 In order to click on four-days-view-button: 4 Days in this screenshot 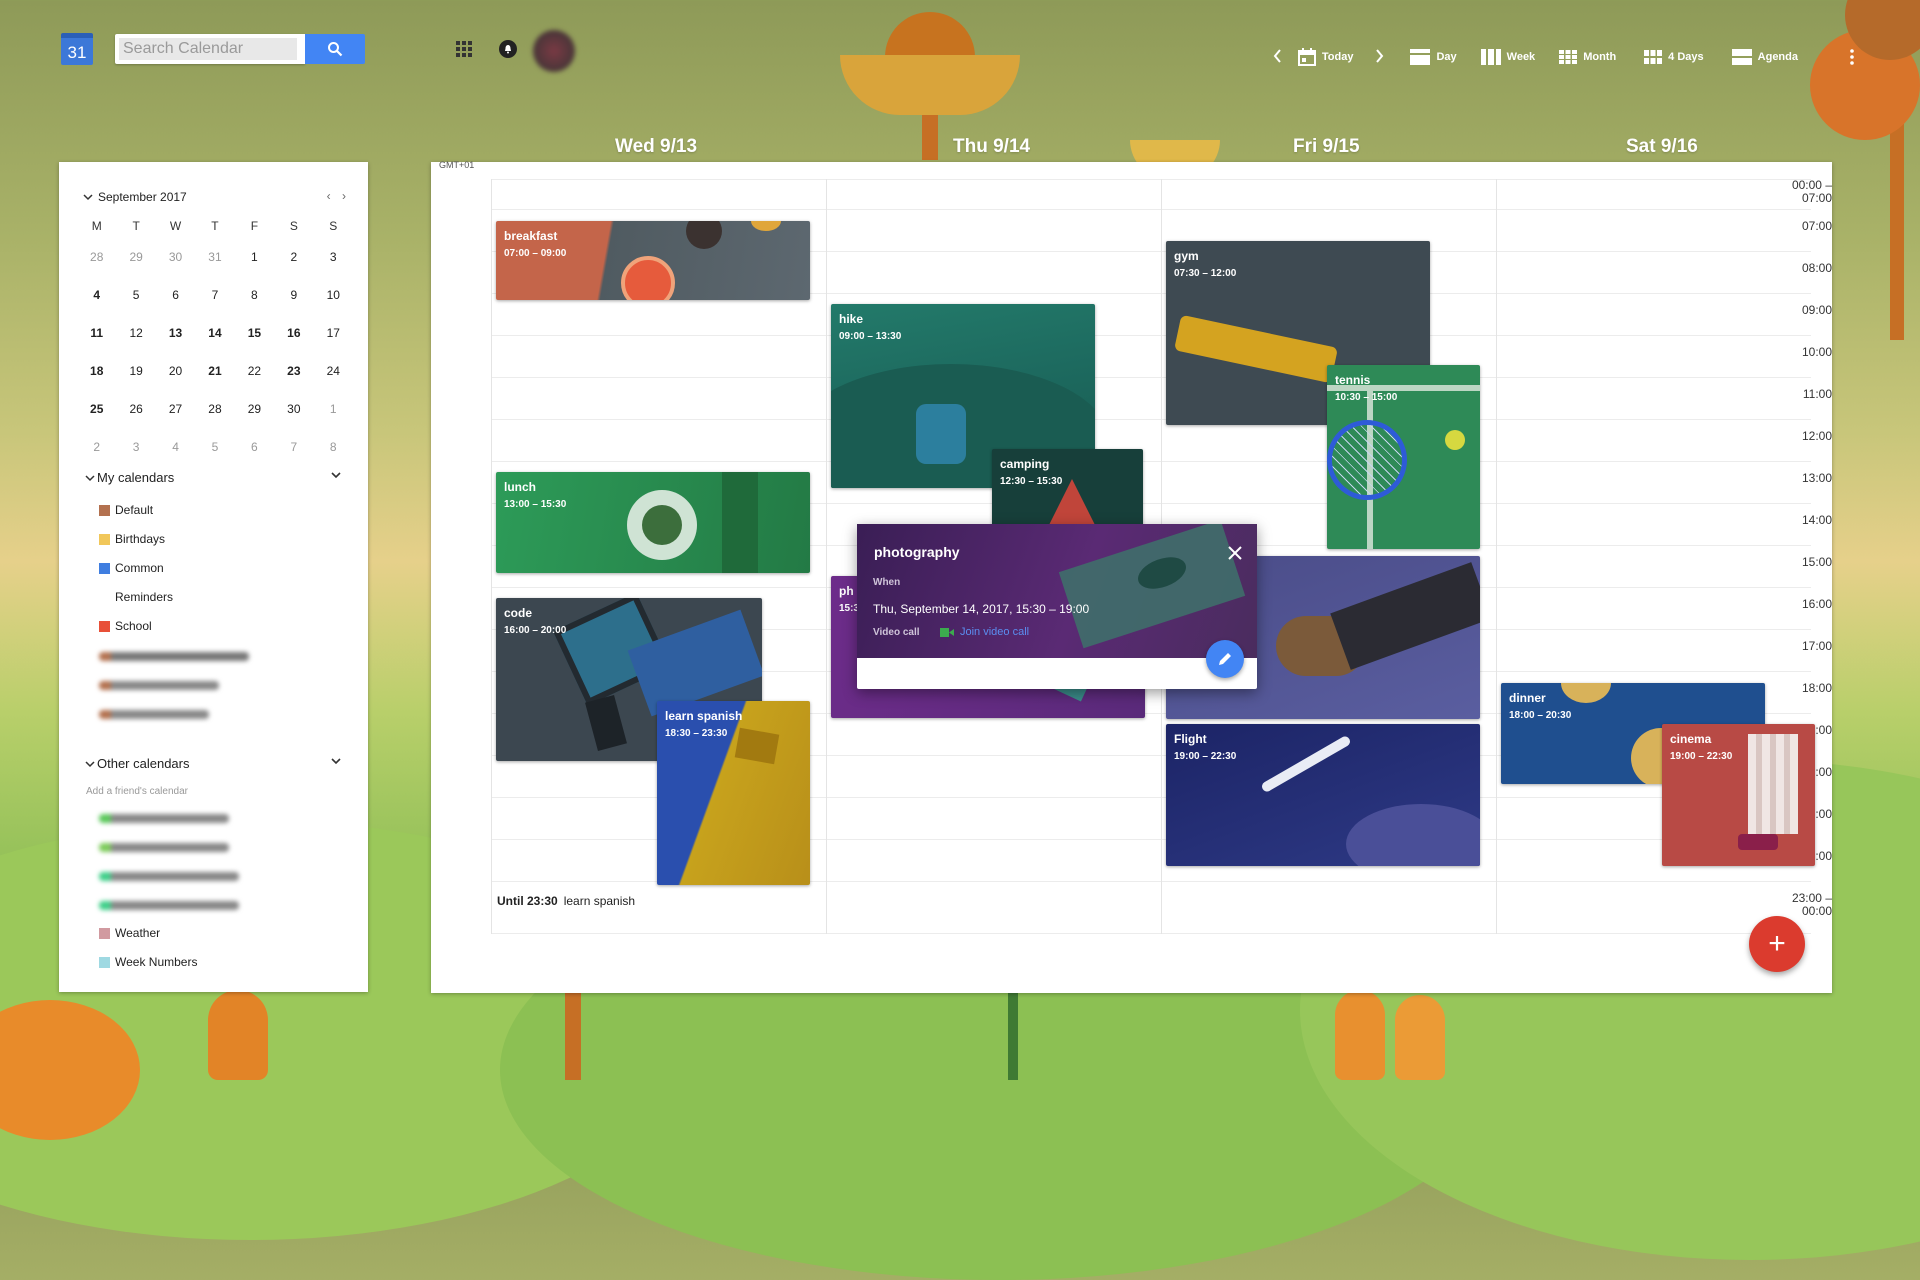, I will do `click(1674, 57)`.